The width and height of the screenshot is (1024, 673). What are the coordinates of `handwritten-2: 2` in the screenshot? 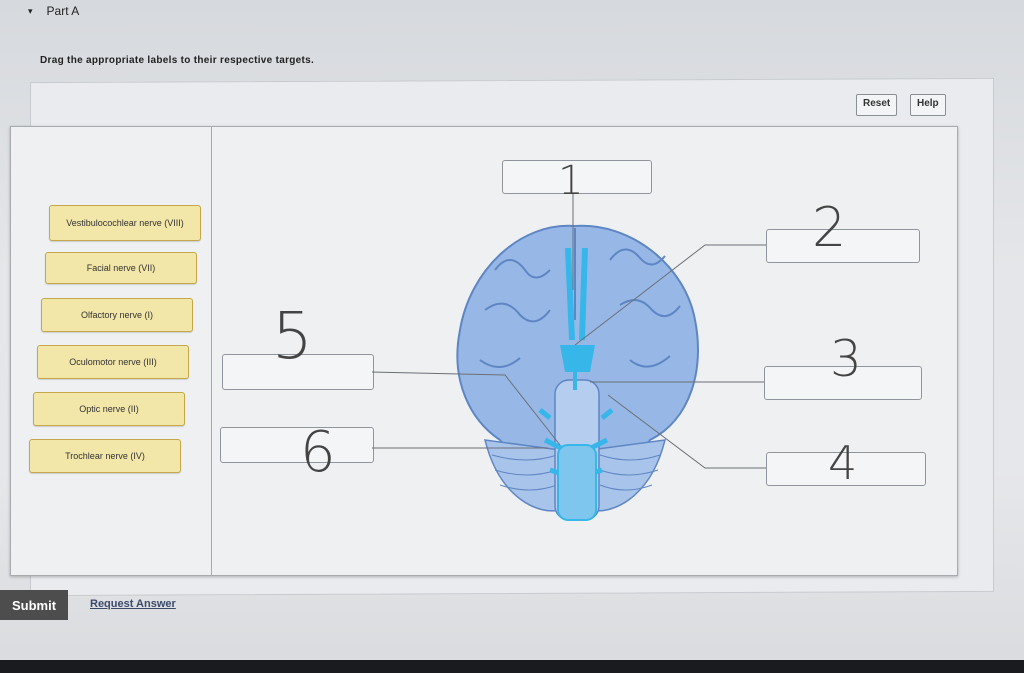 It's located at (829, 227).